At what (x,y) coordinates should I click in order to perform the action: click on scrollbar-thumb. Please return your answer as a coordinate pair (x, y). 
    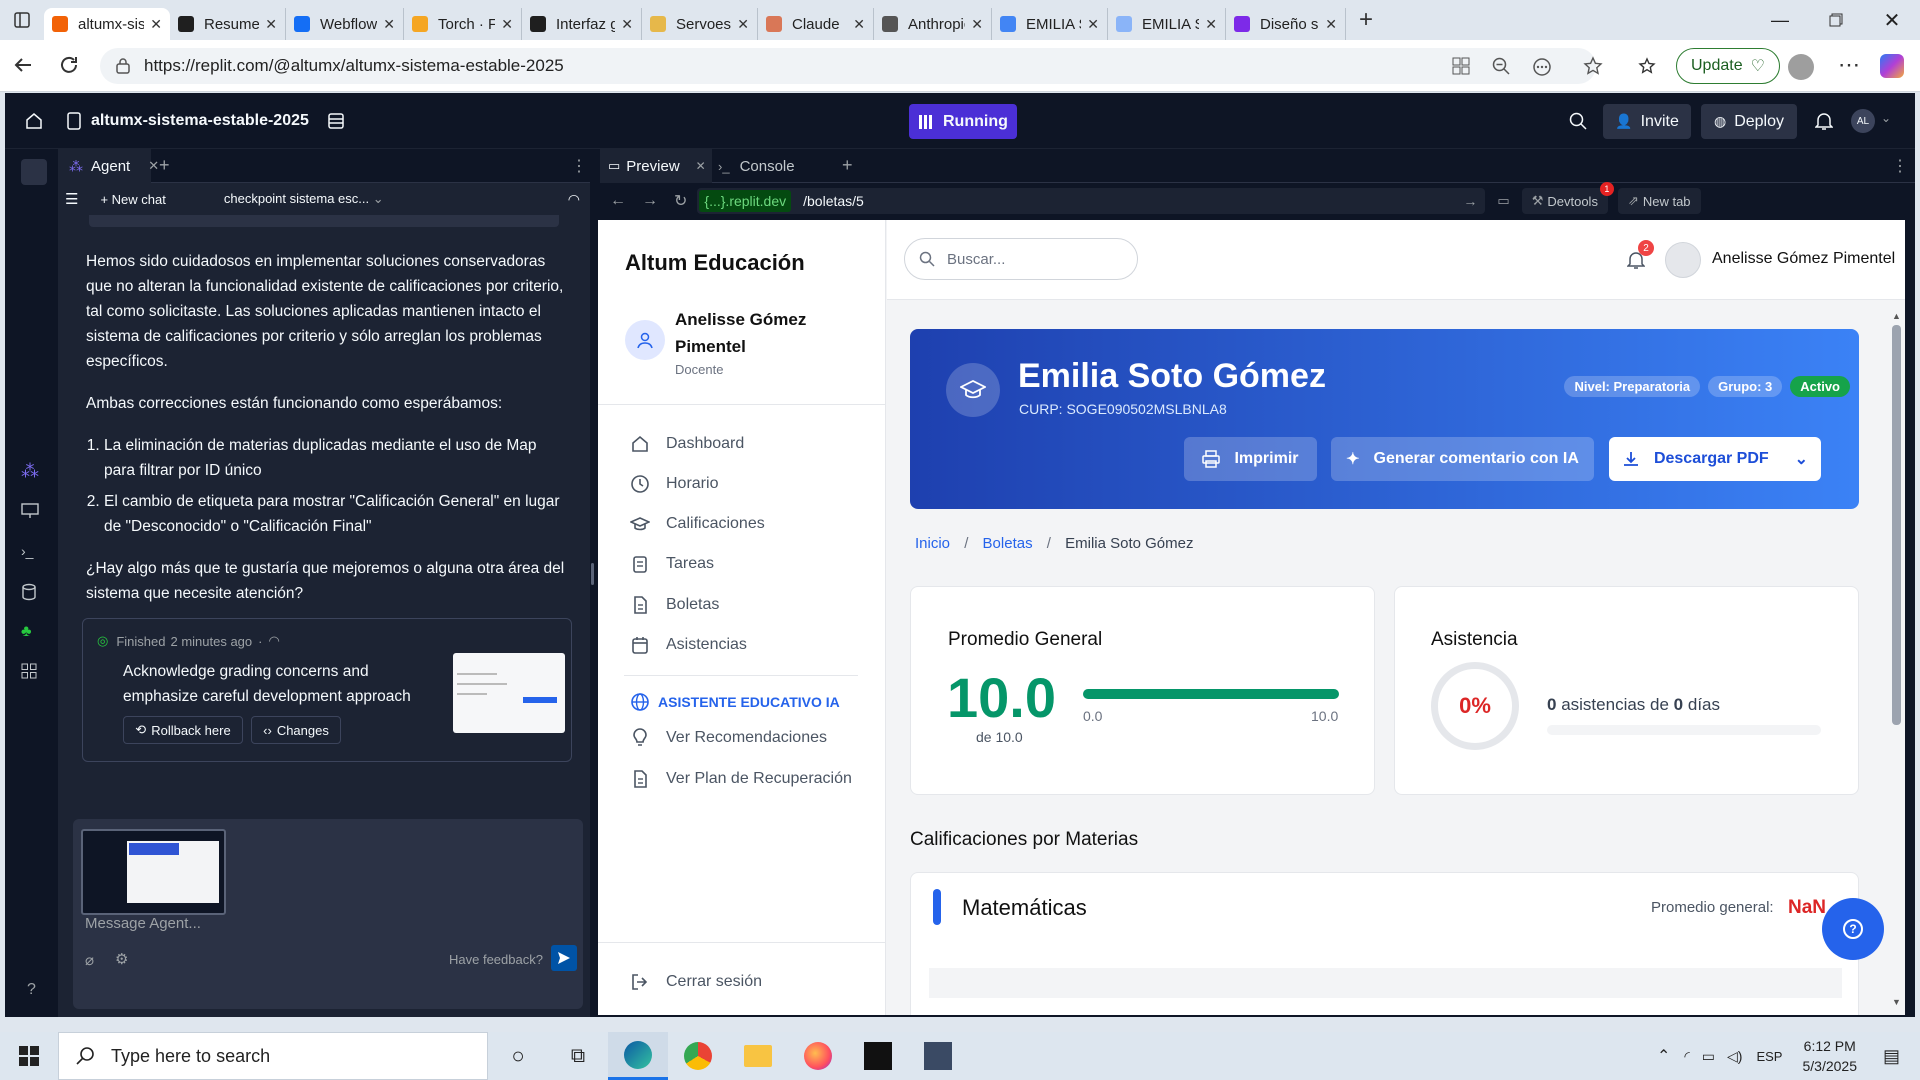
    Looking at the image, I should click on (1896, 525).